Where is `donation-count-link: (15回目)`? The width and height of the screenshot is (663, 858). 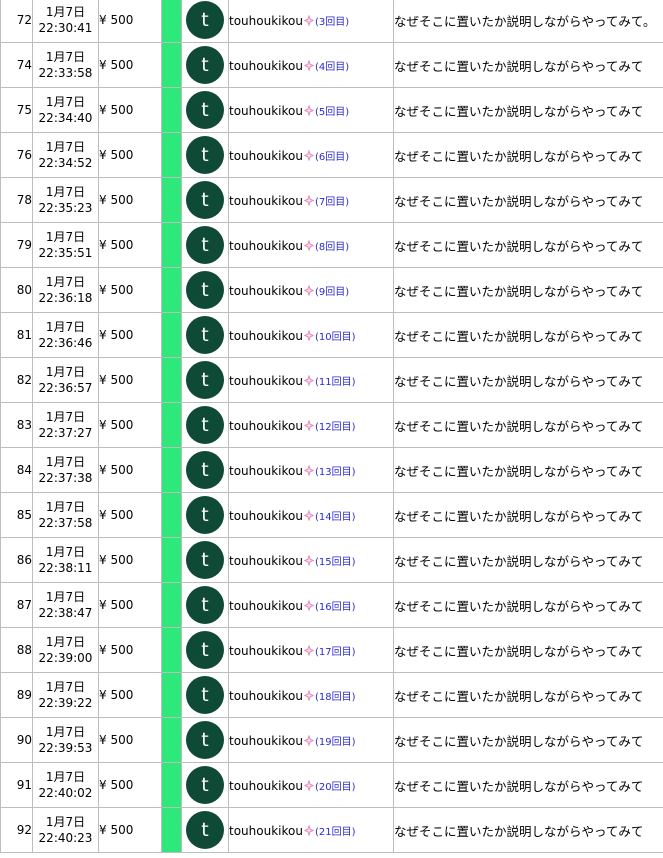
donation-count-link: (15回目) is located at coordinates (335, 562).